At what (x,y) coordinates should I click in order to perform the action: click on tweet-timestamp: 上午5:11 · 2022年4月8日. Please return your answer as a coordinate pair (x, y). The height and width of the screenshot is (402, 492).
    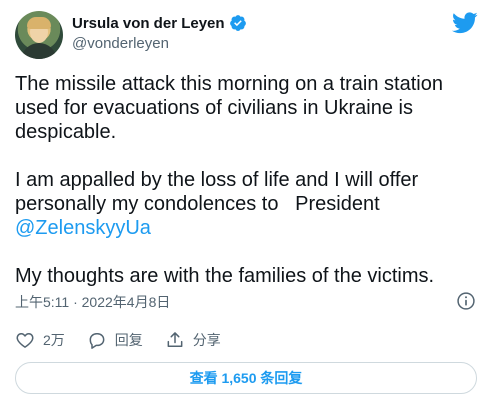
    Looking at the image, I should click on (92, 302).